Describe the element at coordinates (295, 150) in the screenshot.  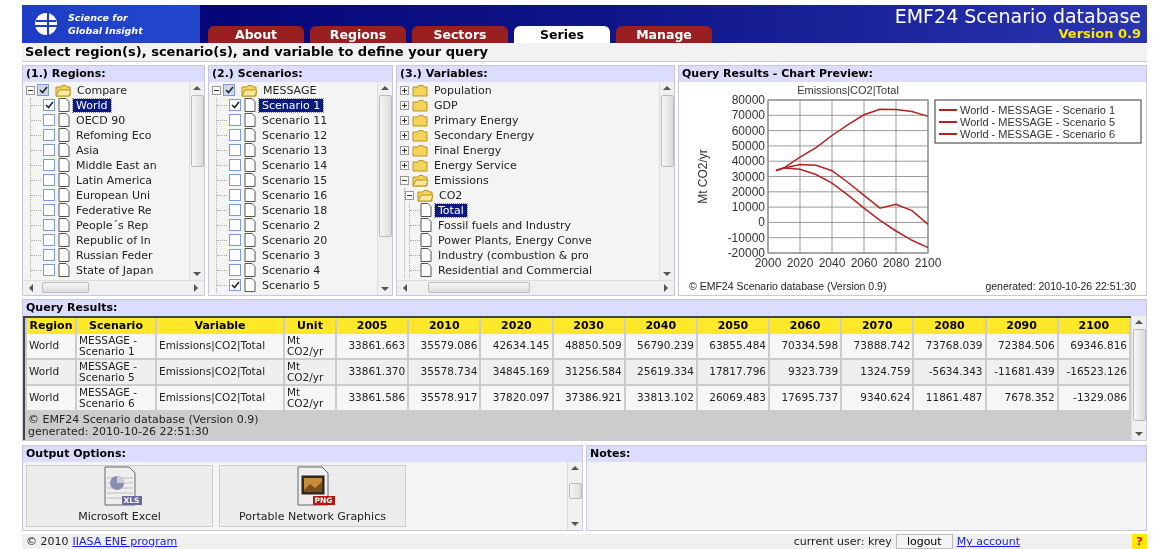
I see `tree-item: Scenario 13` at that location.